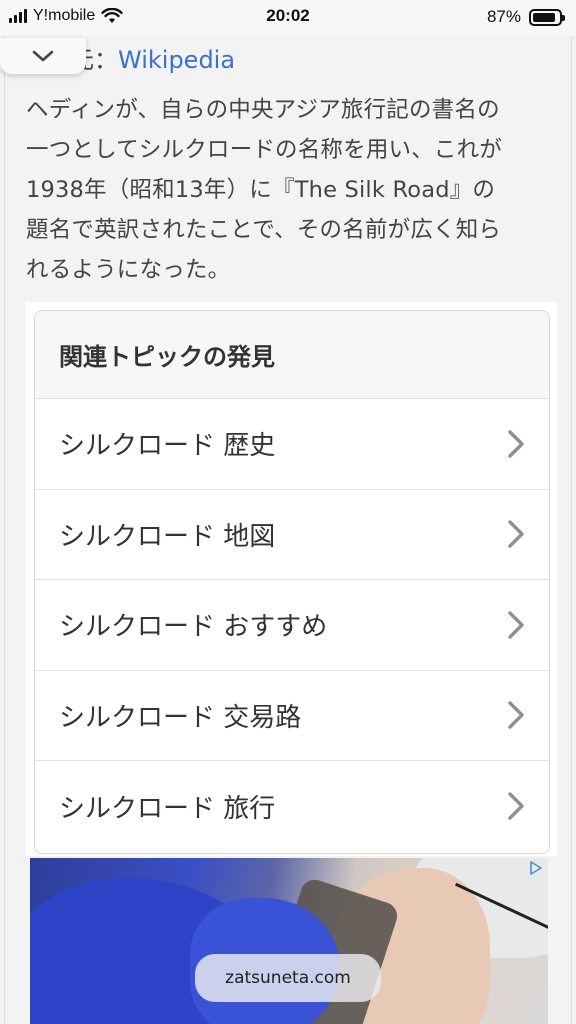  I want to click on battery-percent: 87%, so click(503, 16).